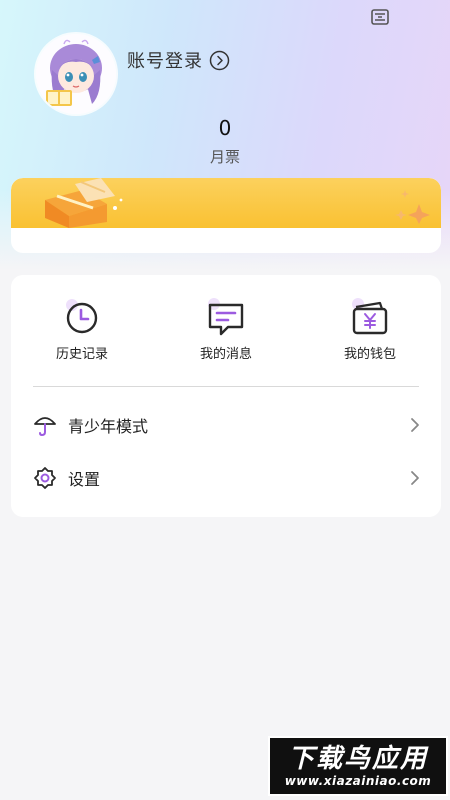 The image size is (450, 800). Describe the element at coordinates (226, 317) in the screenshot. I see `message-icon` at that location.